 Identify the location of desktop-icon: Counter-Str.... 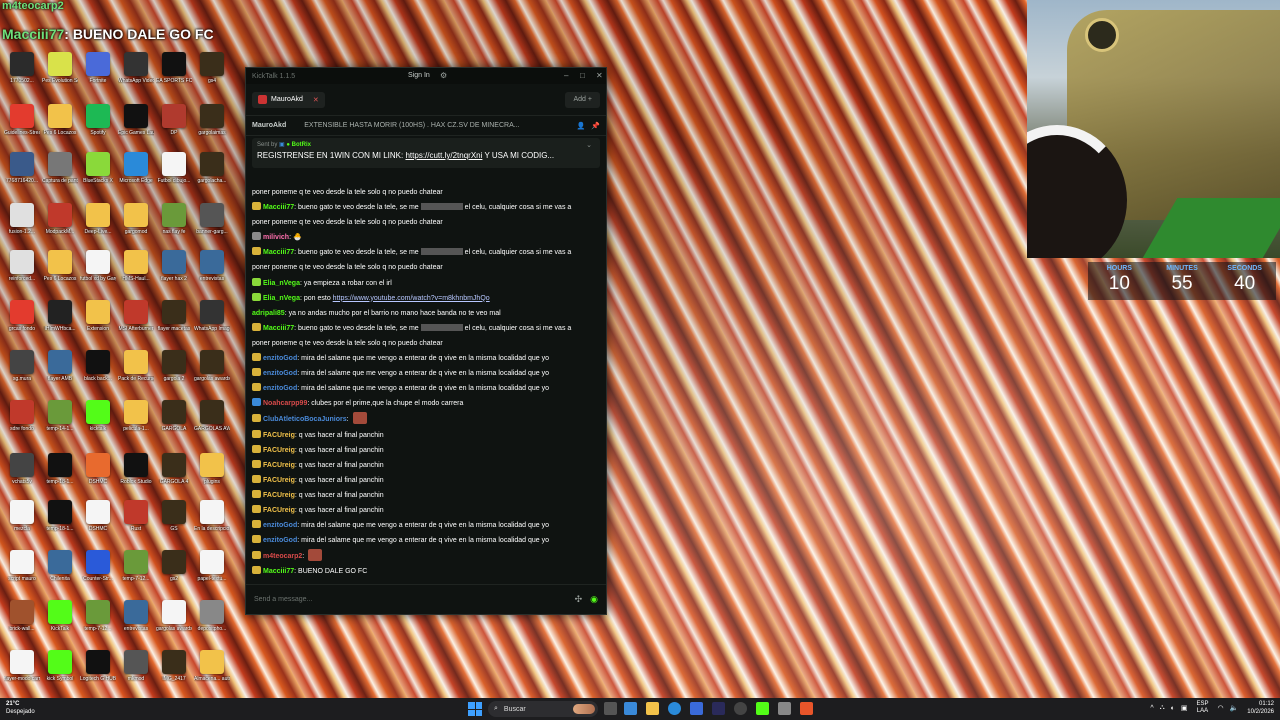
(98, 566).